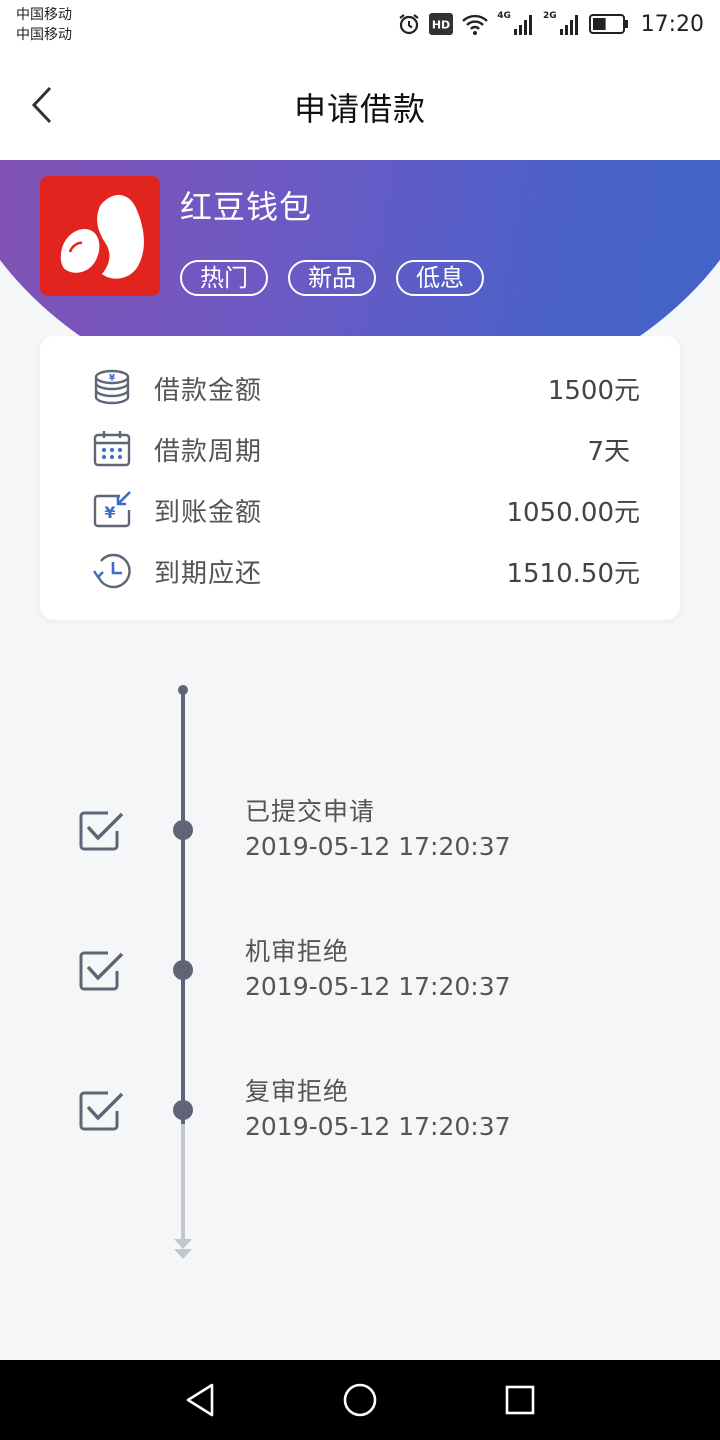  Describe the element at coordinates (44, 15) in the screenshot. I see `carrier-1: 中国移动` at that location.